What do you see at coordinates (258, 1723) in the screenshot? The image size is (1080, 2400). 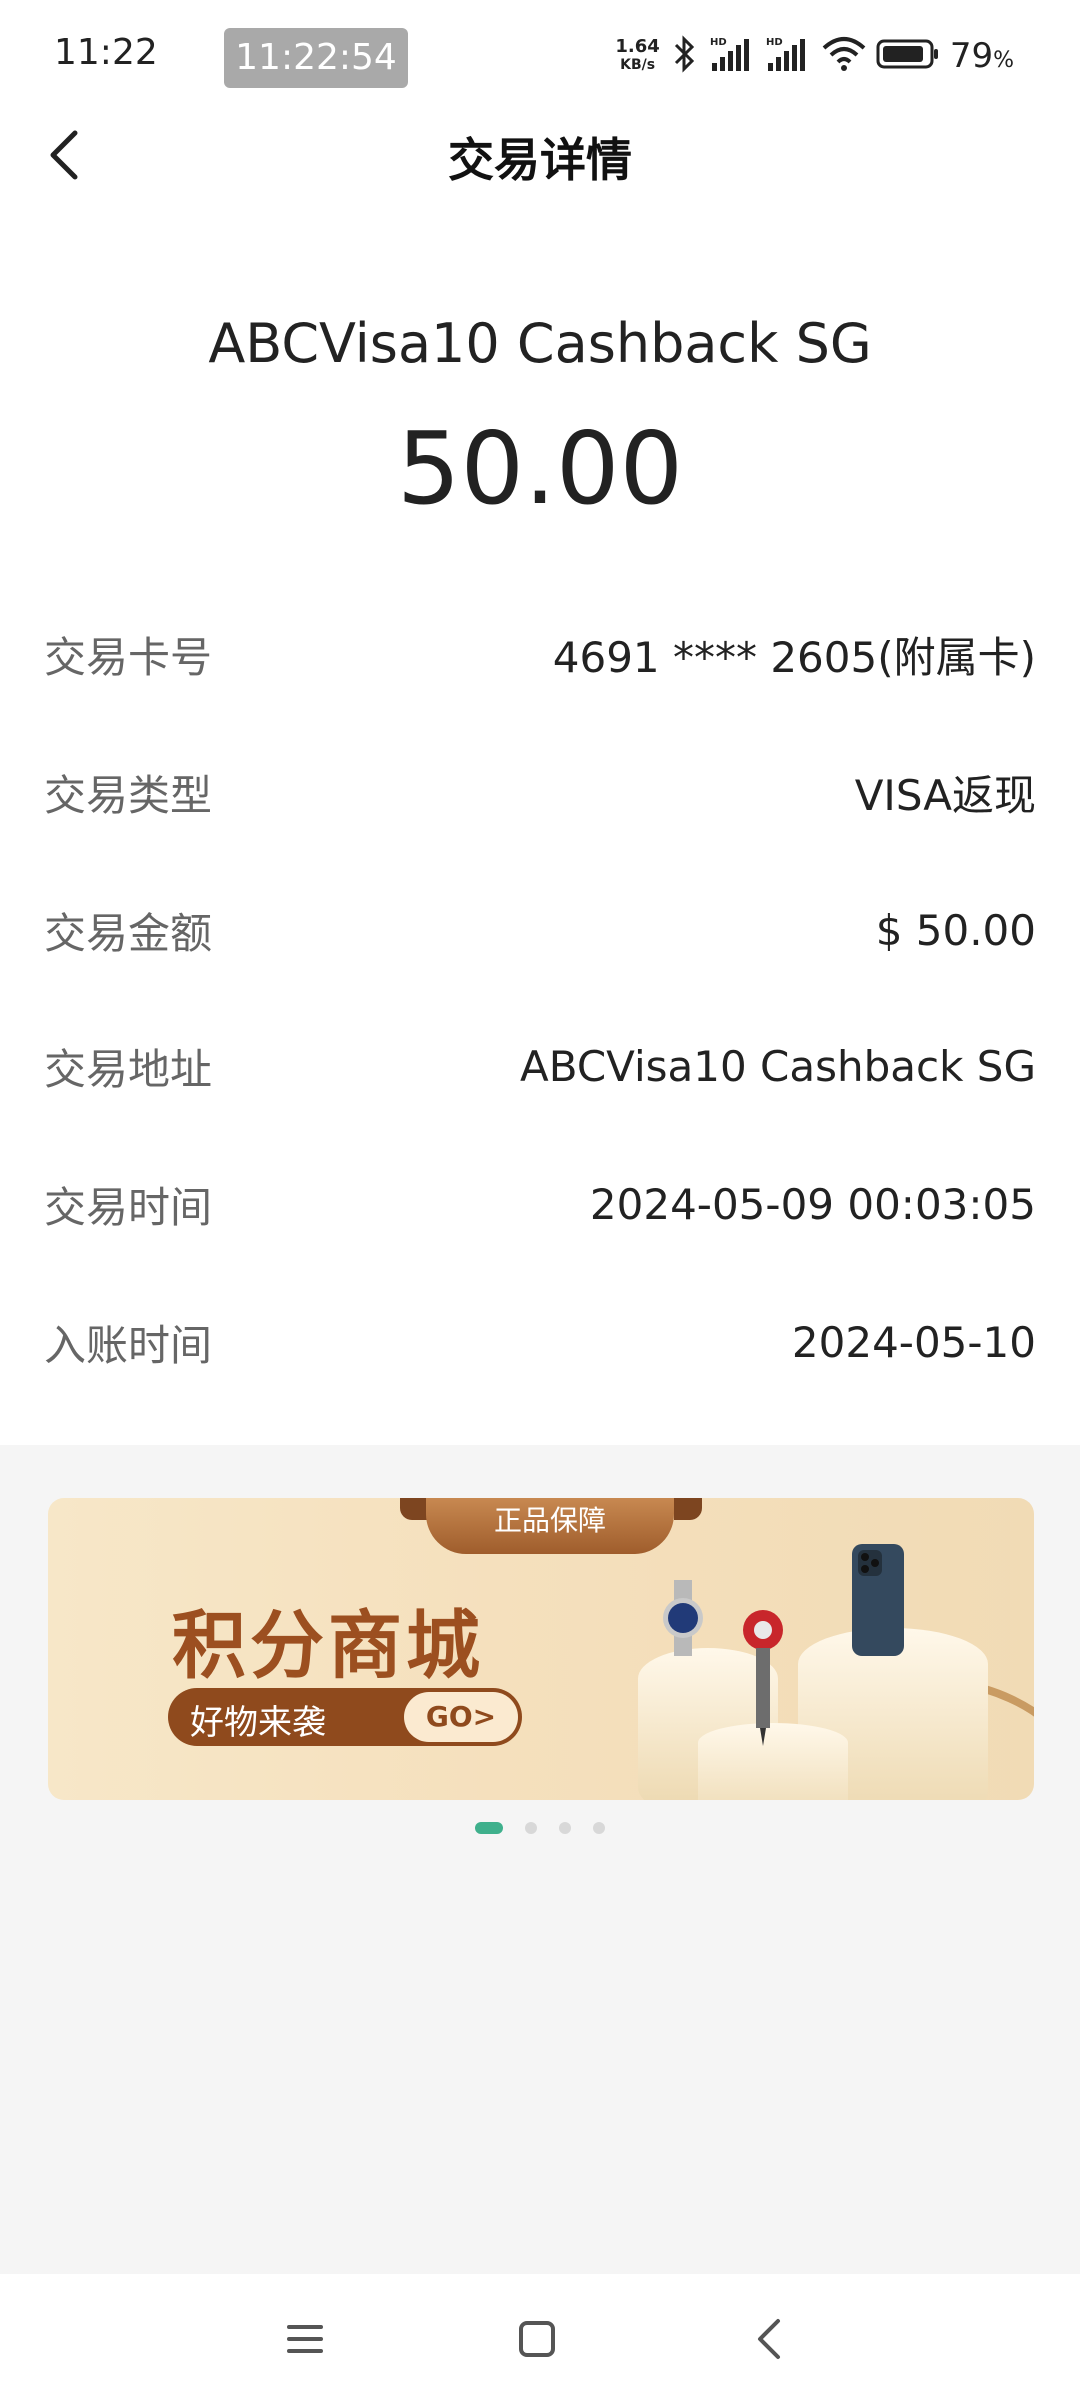 I see `banner-pill-text: 好物来袭` at bounding box center [258, 1723].